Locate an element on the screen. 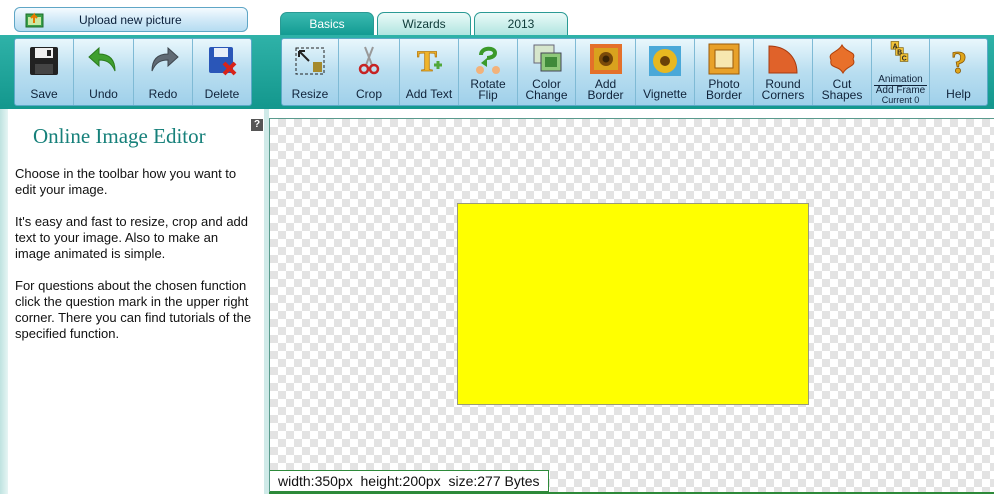 The image size is (994, 494). delete-label: Delete is located at coordinates (222, 94).